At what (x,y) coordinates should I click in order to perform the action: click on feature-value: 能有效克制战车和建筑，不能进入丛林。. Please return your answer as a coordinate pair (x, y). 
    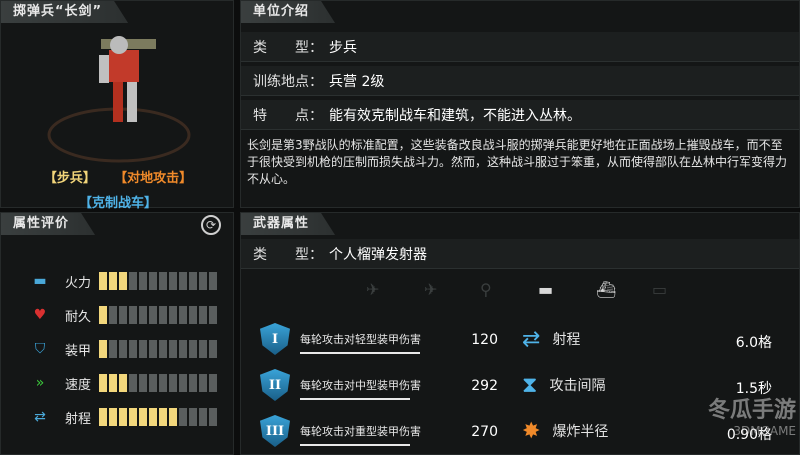
    Looking at the image, I should click on (455, 115).